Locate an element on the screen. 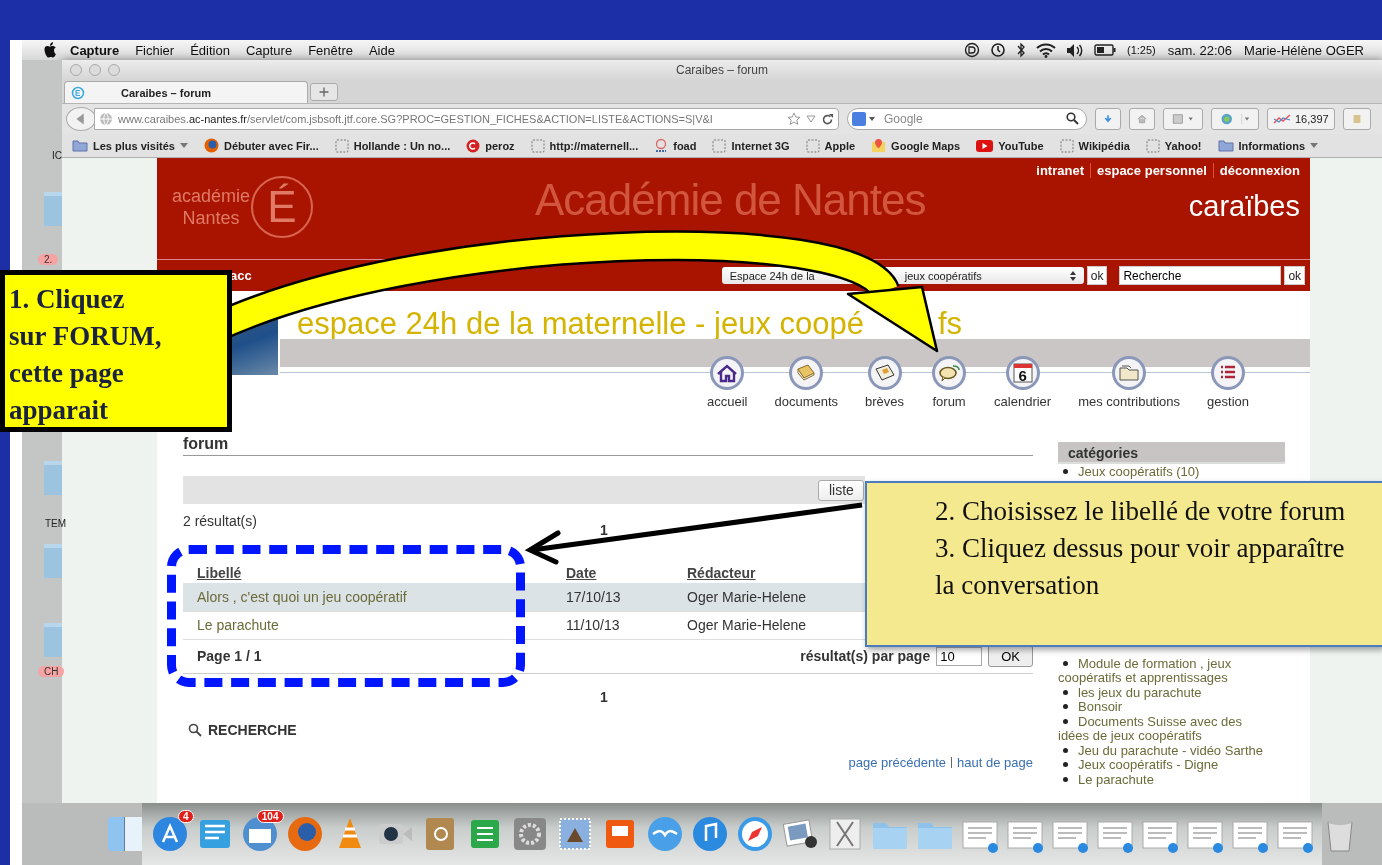 The width and height of the screenshot is (1382, 865). clock-icon is located at coordinates (998, 50).